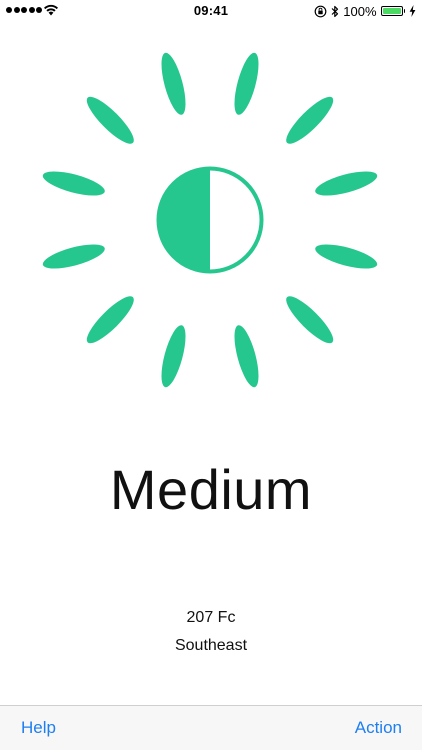 This screenshot has height=750, width=422. What do you see at coordinates (38, 728) in the screenshot?
I see `help-button: Help` at bounding box center [38, 728].